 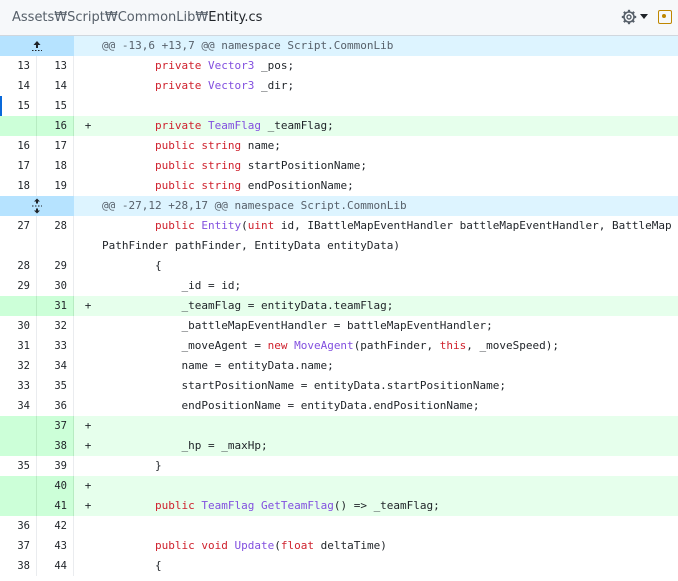 What do you see at coordinates (304, 165) in the screenshot?
I see `code-text: startPositionName;` at bounding box center [304, 165].